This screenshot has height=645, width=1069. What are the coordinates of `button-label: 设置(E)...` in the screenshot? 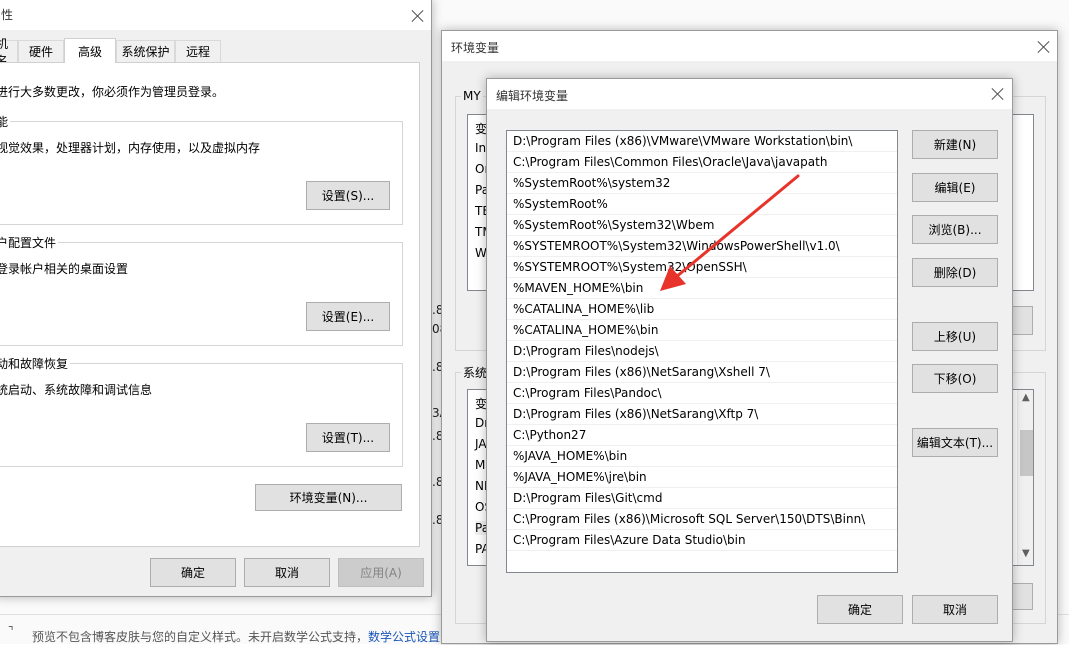 It's located at (348, 317).